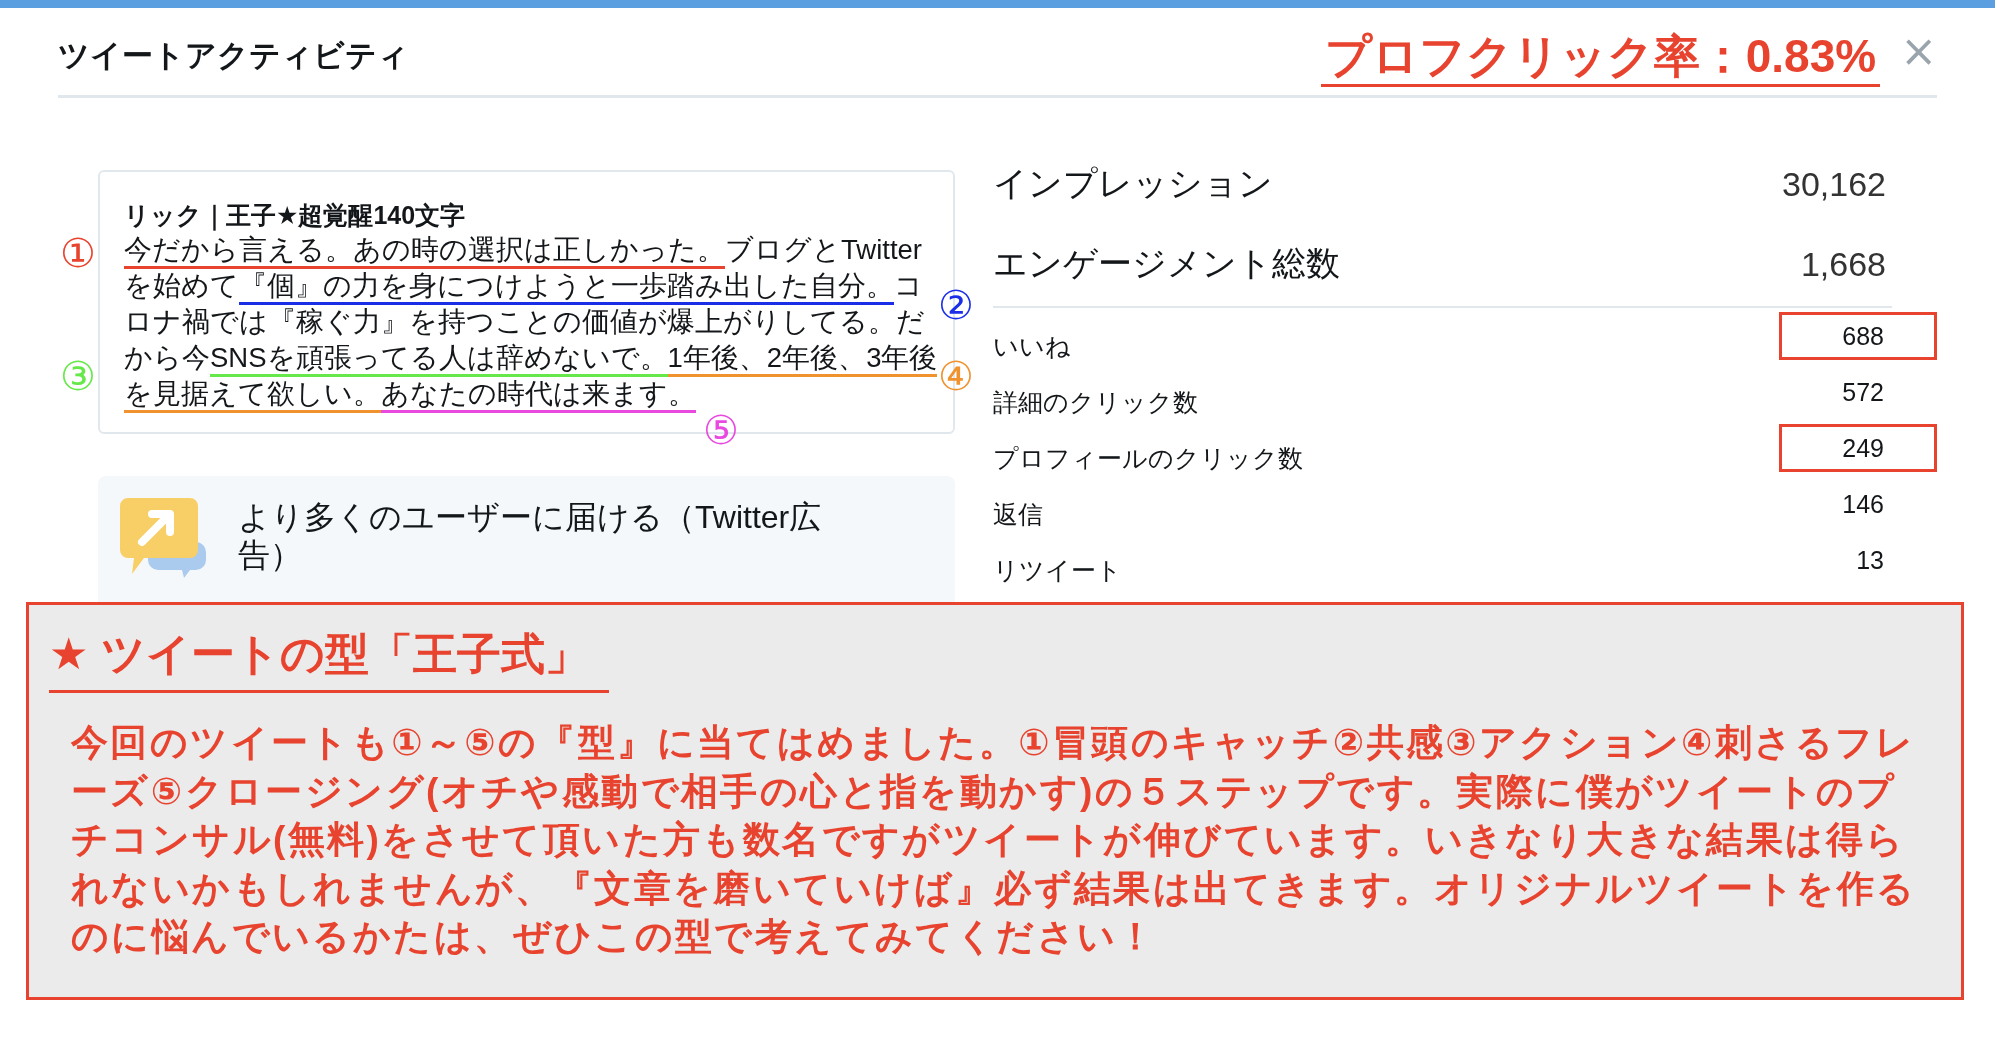 This screenshot has width=1995, height=1044. I want to click on metric-value: 1,668, so click(1843, 264).